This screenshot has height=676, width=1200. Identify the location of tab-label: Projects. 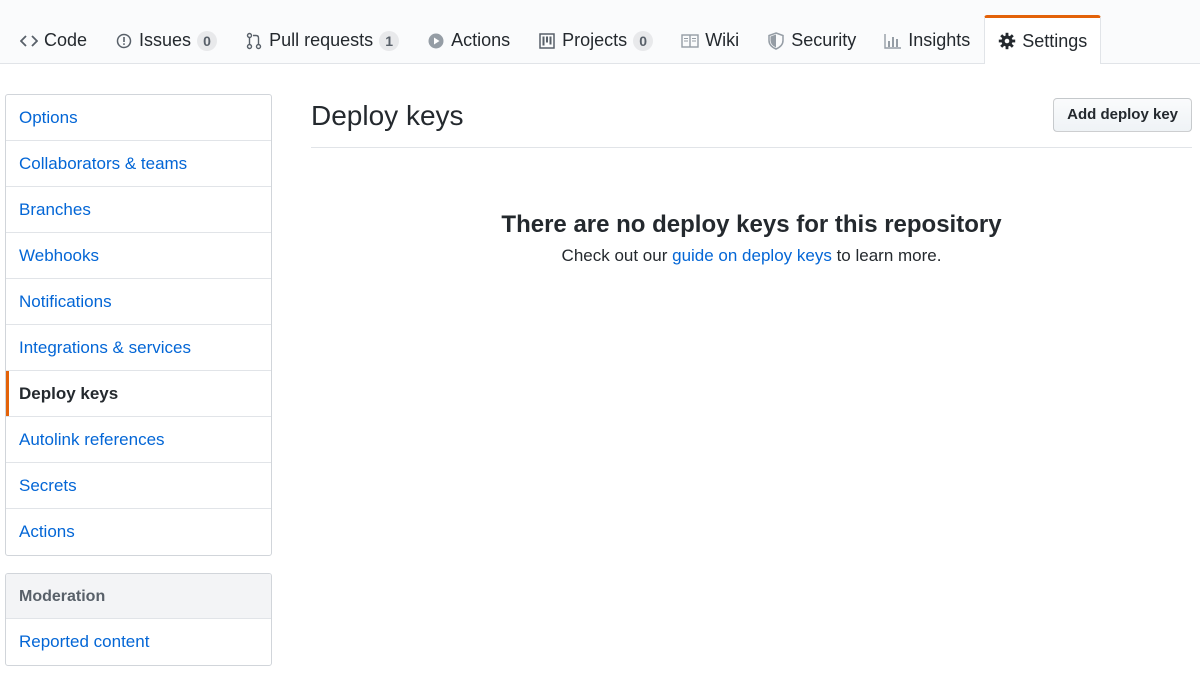
(595, 40).